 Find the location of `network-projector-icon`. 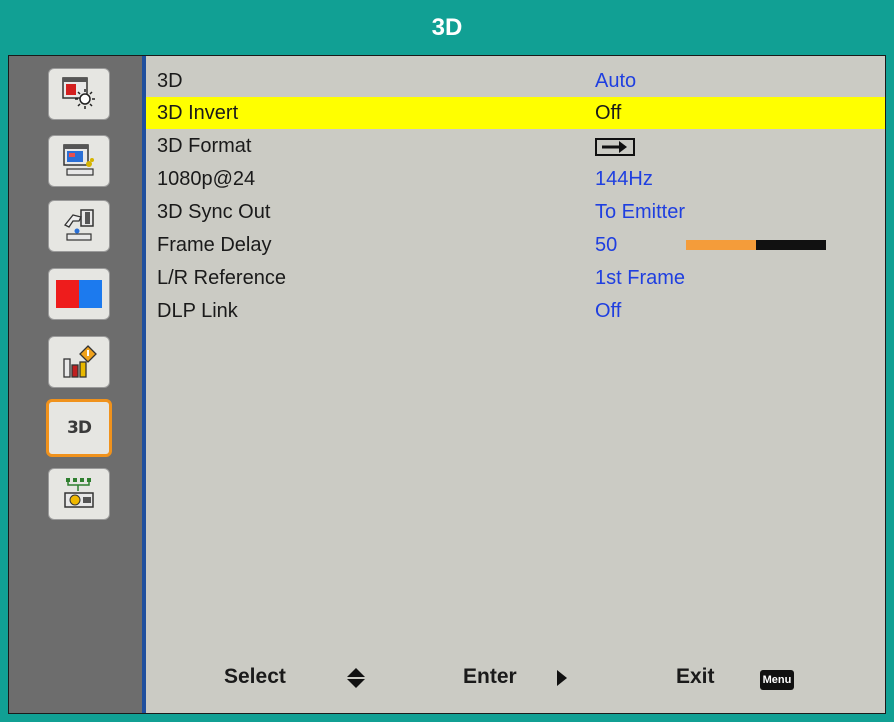

network-projector-icon is located at coordinates (79, 493).